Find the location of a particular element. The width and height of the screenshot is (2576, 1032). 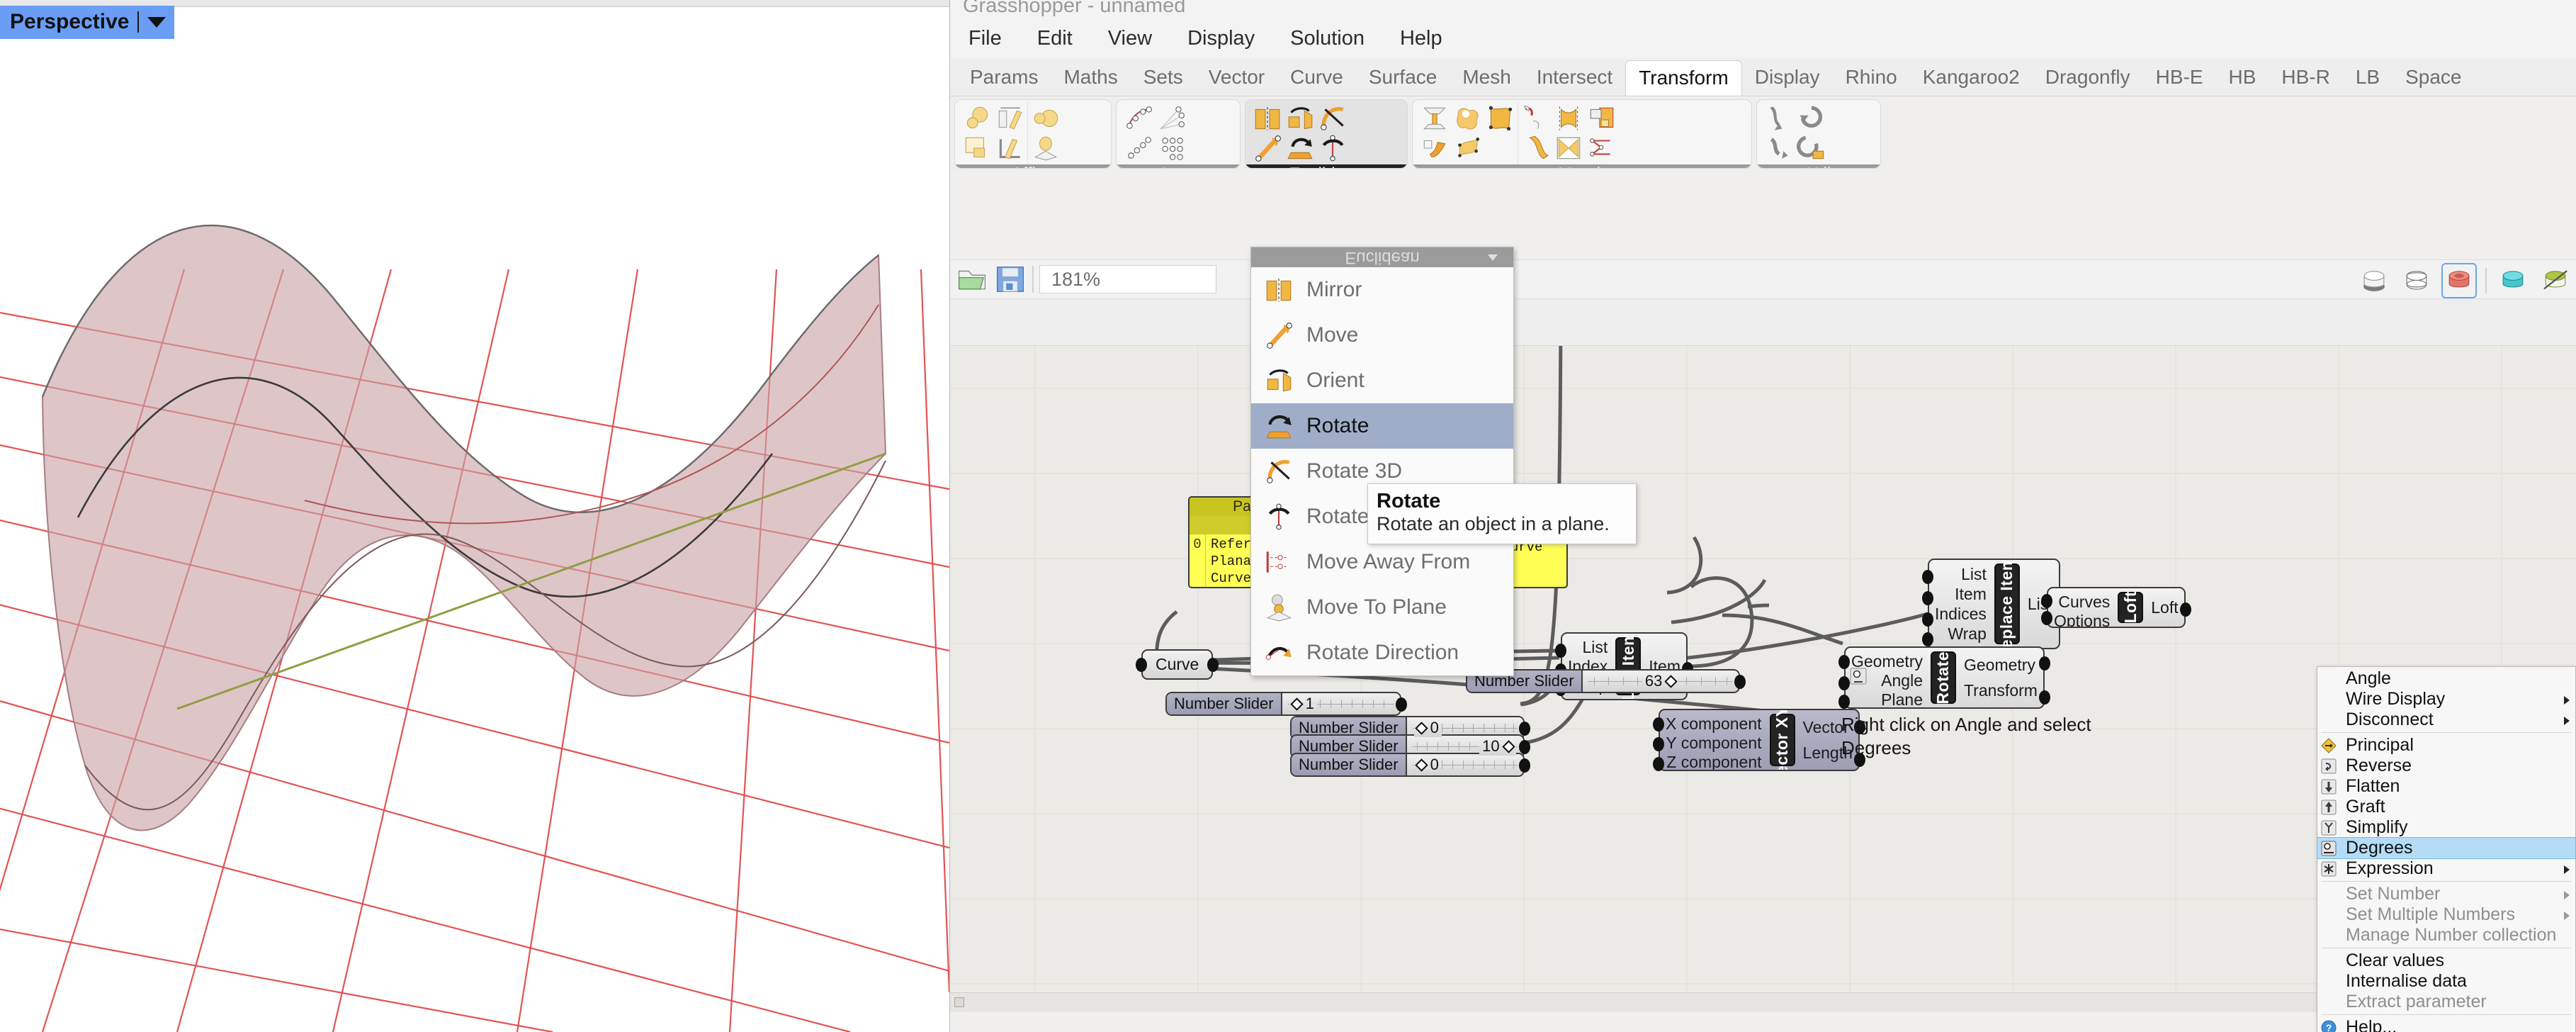

zoom-level-input: 181% is located at coordinates (1127, 279).